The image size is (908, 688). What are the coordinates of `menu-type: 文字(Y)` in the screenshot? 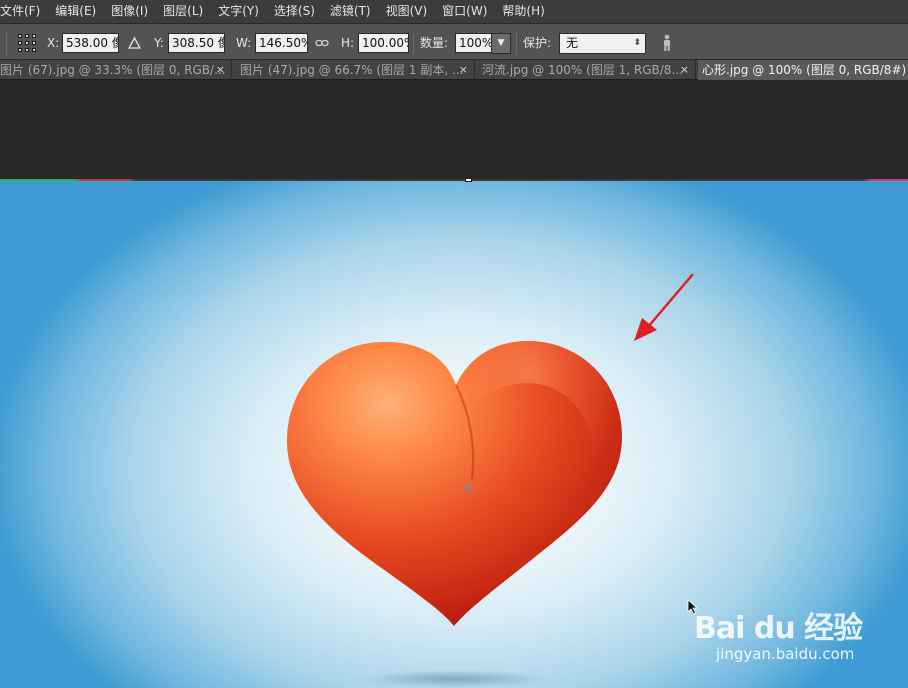 It's located at (242, 11).